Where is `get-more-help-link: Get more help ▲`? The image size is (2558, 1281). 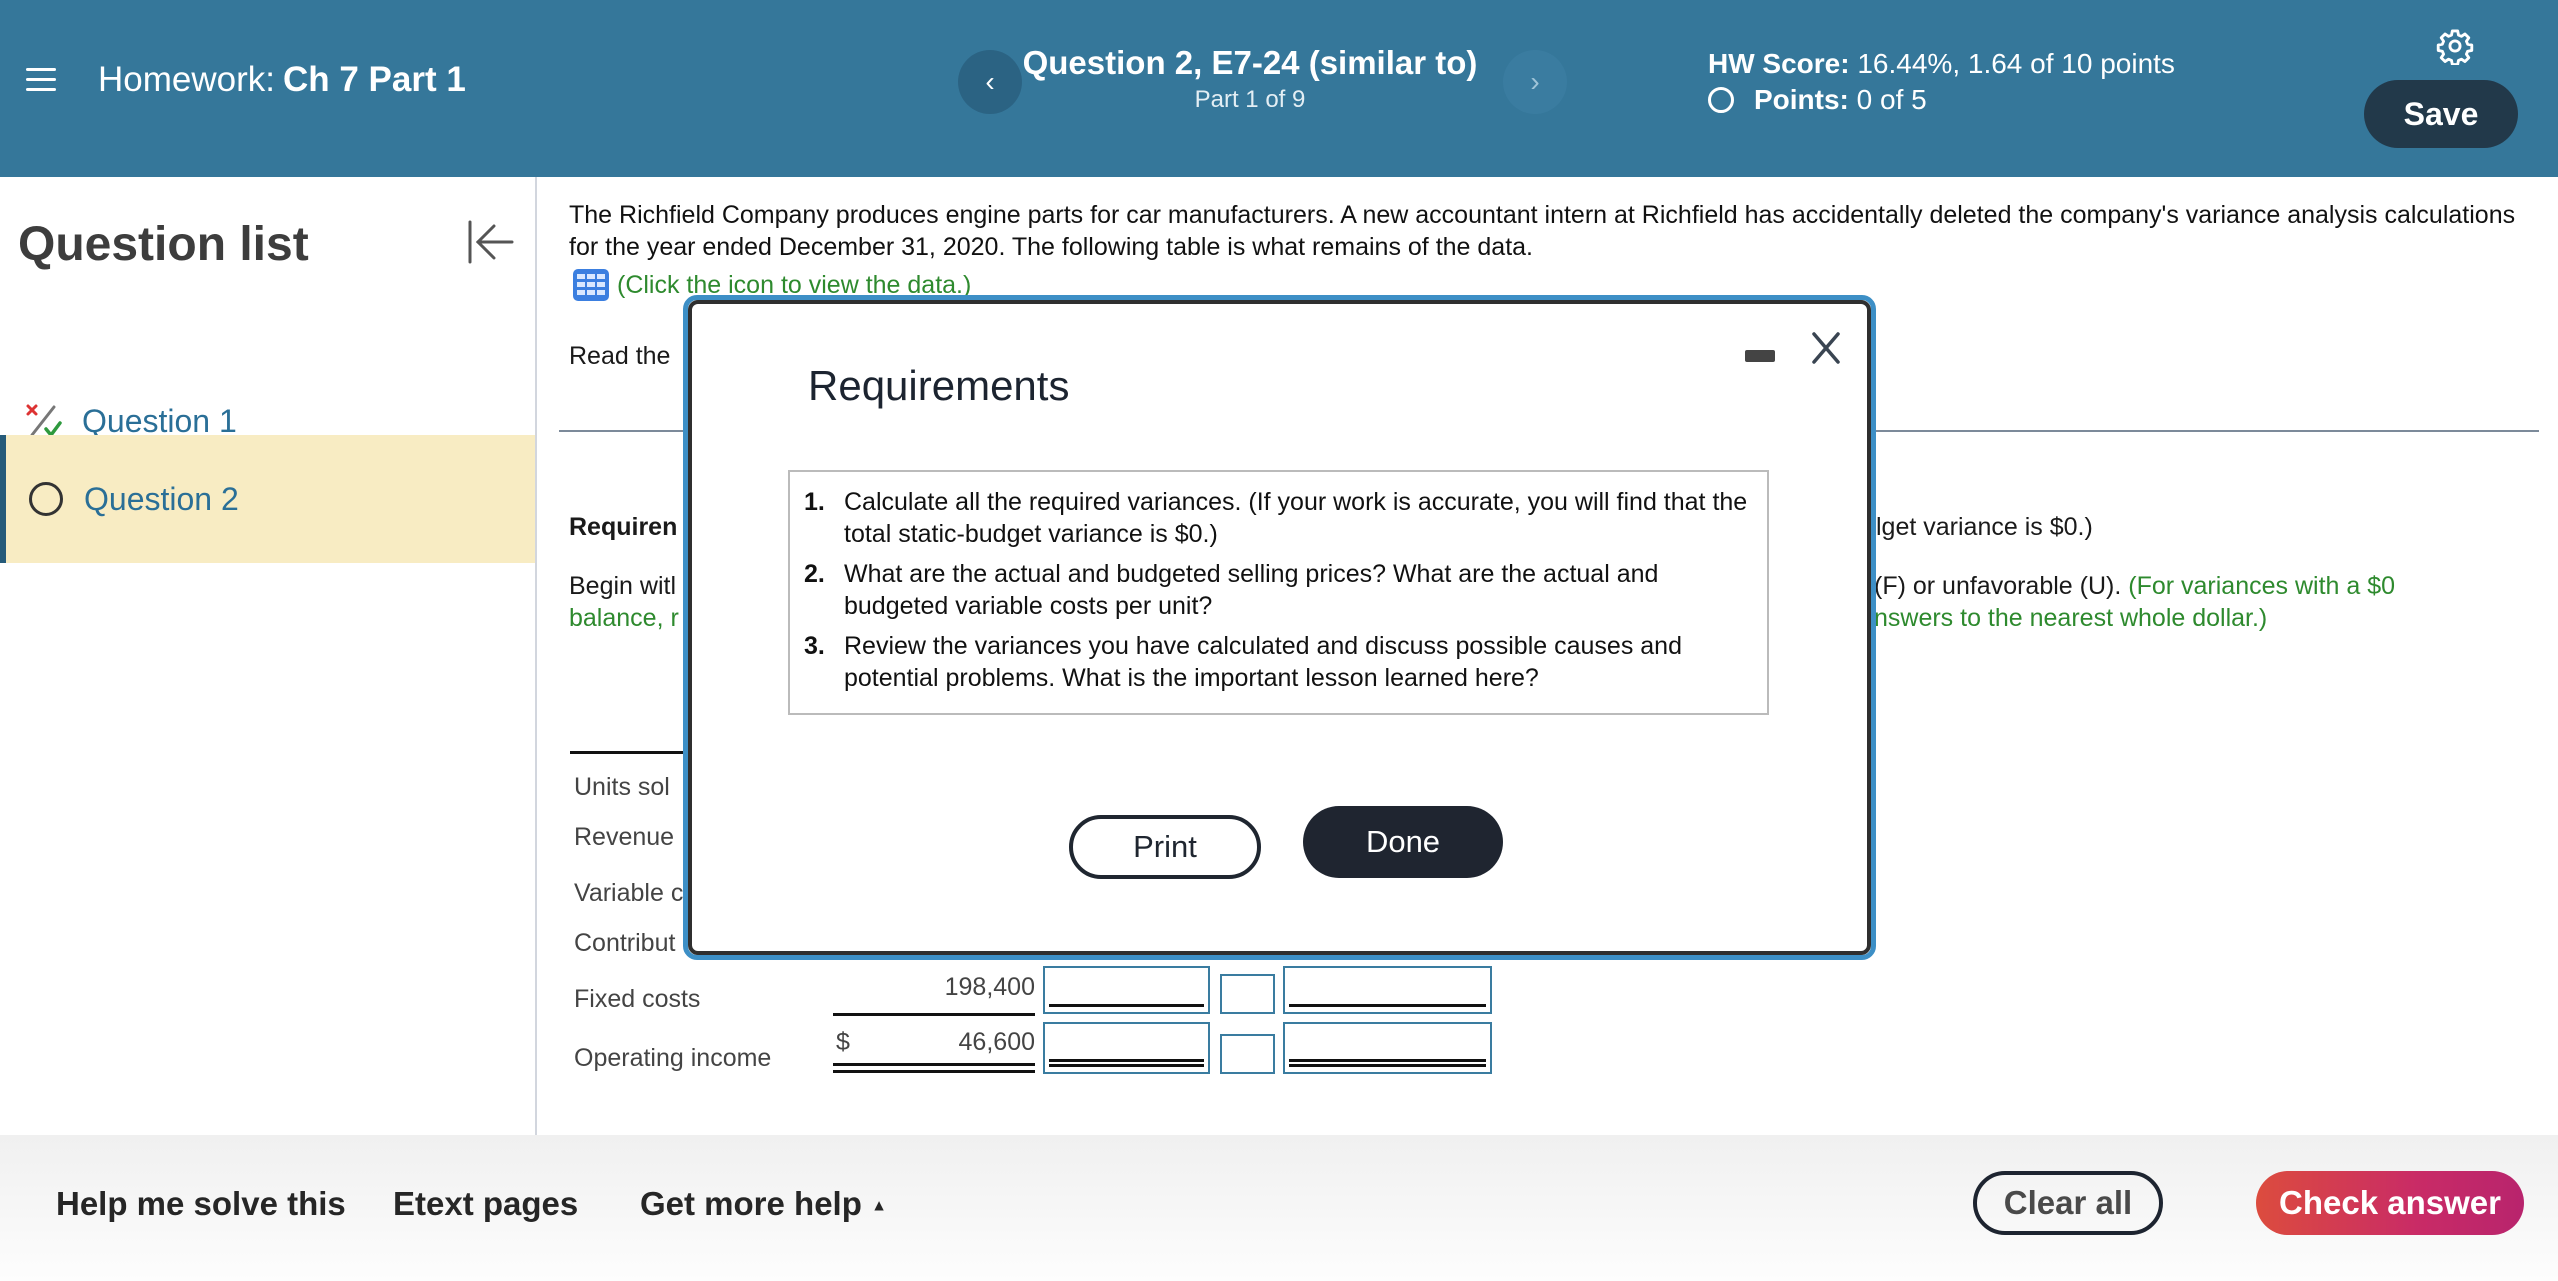
get-more-help-link: Get more help ▲ is located at coordinates (763, 1204).